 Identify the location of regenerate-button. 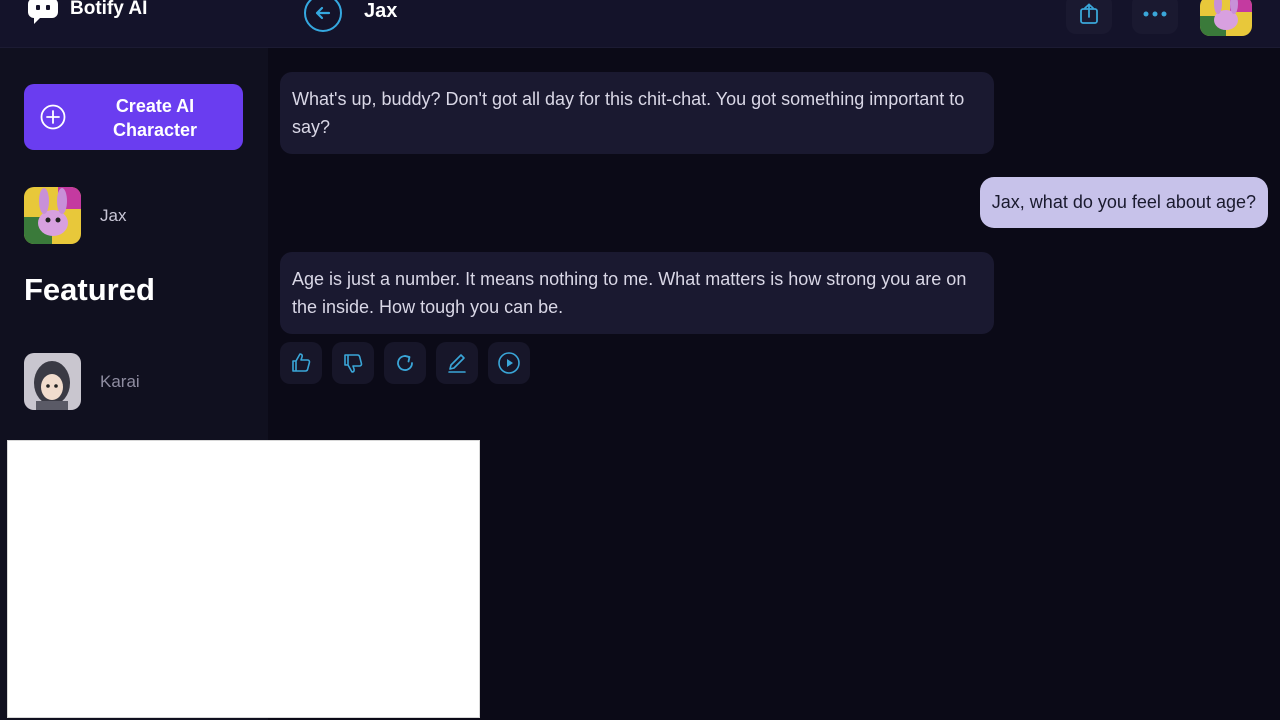
(405, 363).